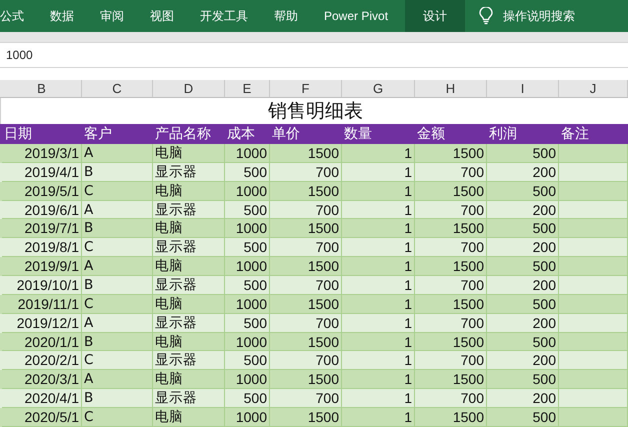 The image size is (628, 427). What do you see at coordinates (378, 88) in the screenshot?
I see `column-header: G` at bounding box center [378, 88].